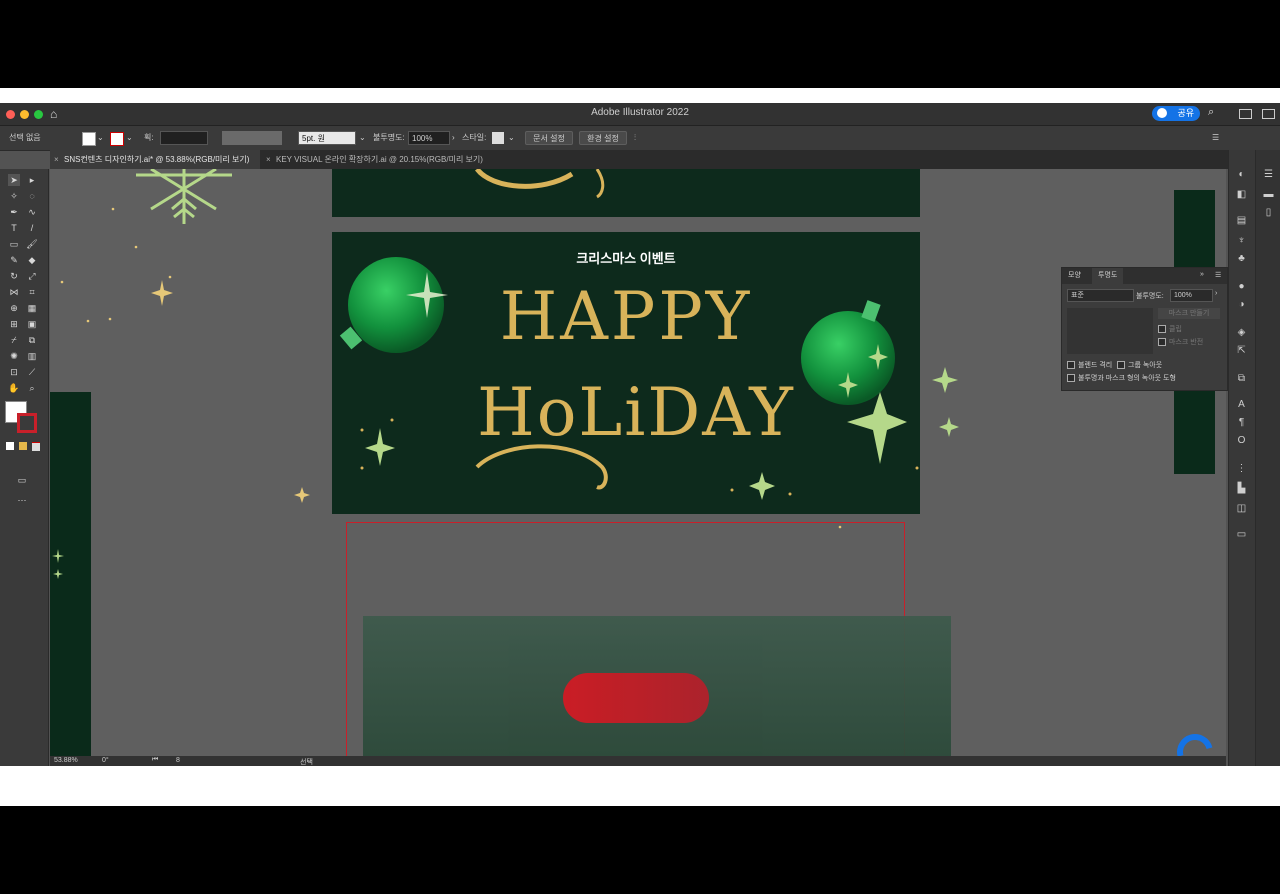 The image size is (1280, 894). What do you see at coordinates (129, 138) in the screenshot?
I see `stroke-dropdown-icon: ⌄` at bounding box center [129, 138].